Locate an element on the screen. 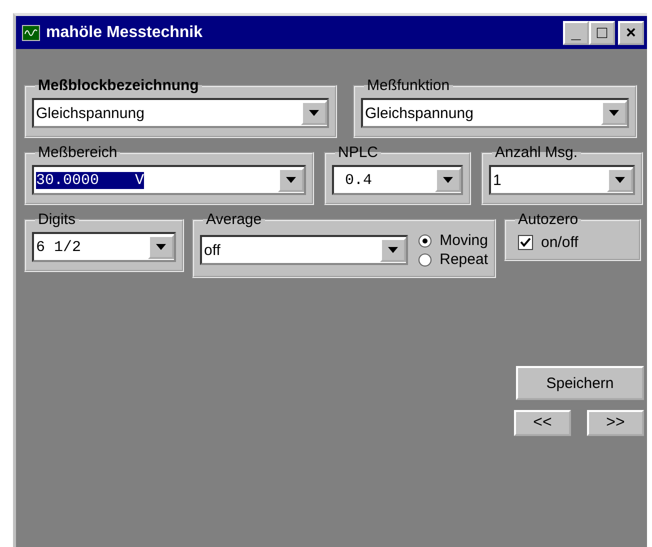  group-label: Meßfunktion is located at coordinates (408, 85).